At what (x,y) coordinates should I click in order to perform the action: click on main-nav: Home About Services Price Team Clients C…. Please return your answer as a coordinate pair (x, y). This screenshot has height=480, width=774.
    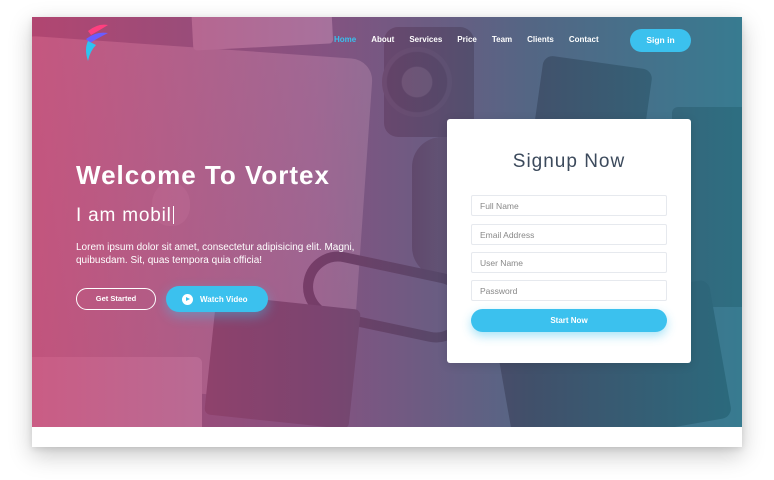
    Looking at the image, I should click on (474, 39).